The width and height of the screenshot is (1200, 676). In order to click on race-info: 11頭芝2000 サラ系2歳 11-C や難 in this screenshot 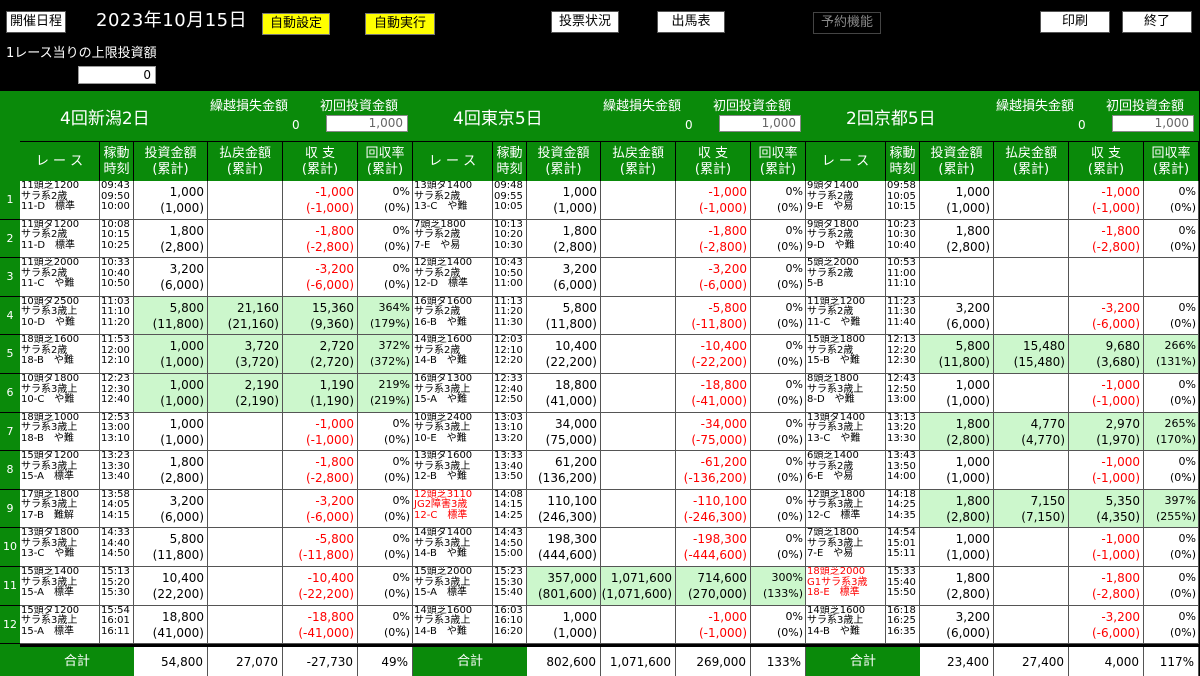, I will do `click(60, 277)`.